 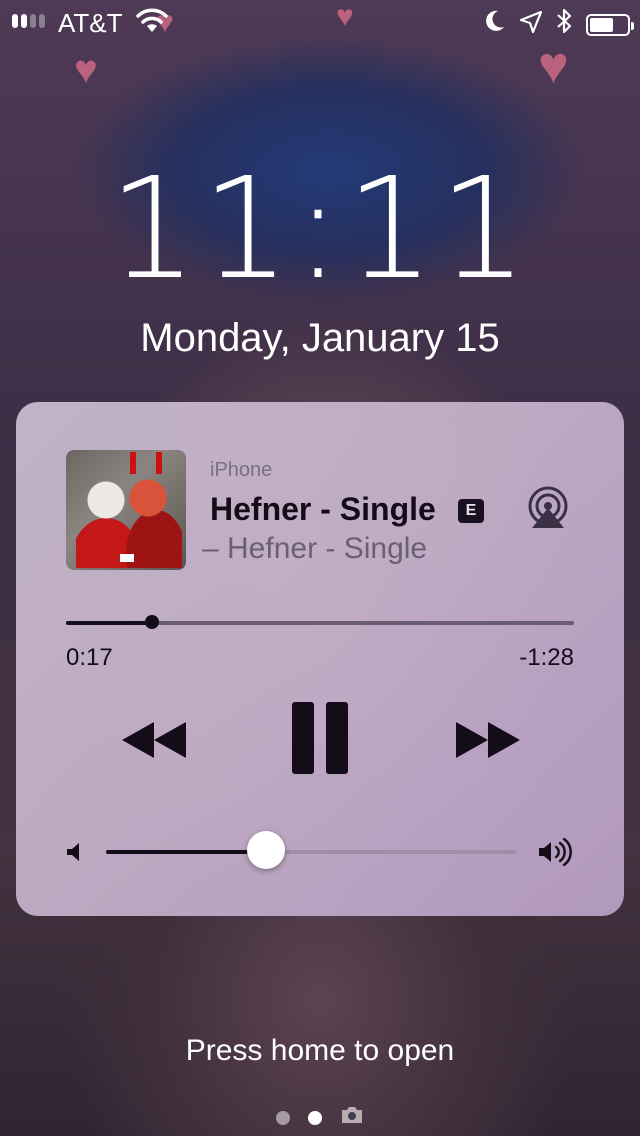 What do you see at coordinates (495, 24) in the screenshot?
I see `moon-icon` at bounding box center [495, 24].